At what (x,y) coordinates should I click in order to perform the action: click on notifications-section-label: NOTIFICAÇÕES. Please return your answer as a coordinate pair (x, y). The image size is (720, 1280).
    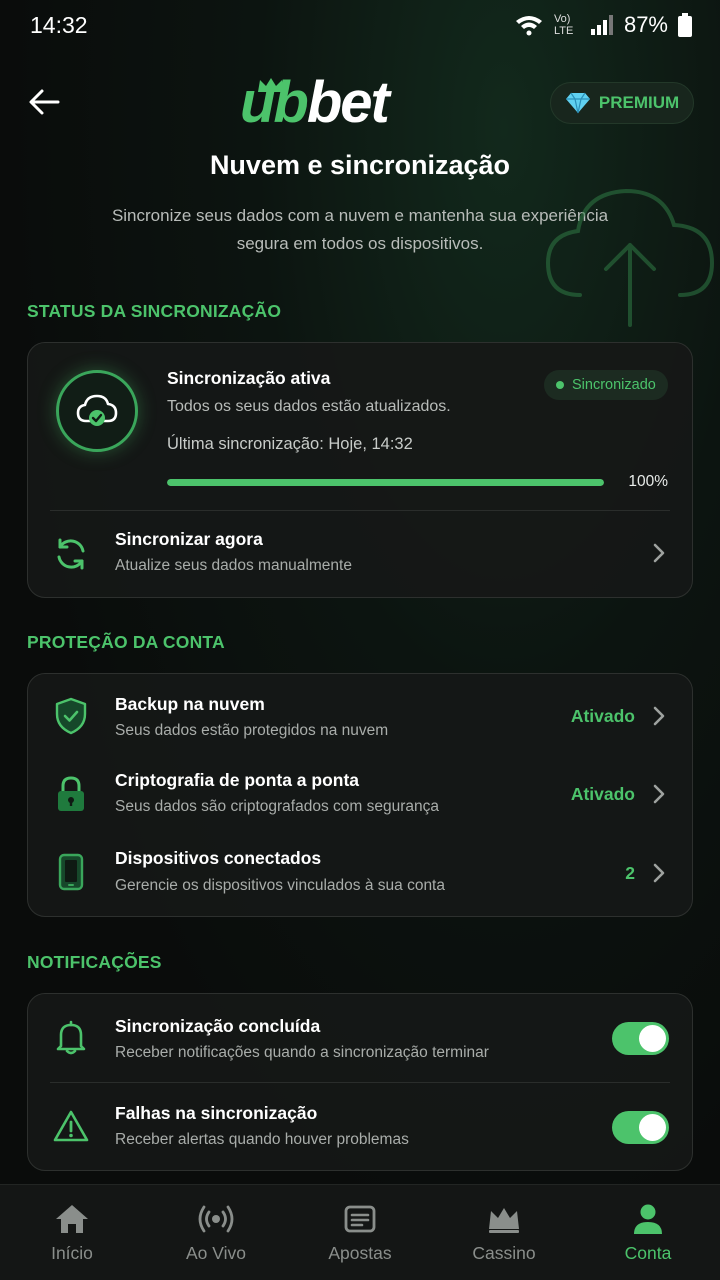
    Looking at the image, I should click on (94, 962).